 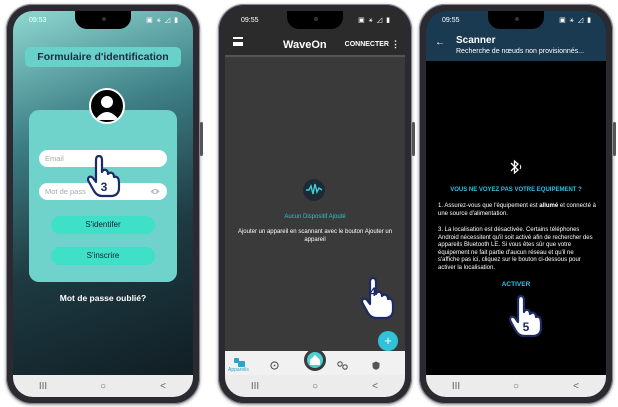 I want to click on hand-pointer-icon: 3, so click(x=103, y=176).